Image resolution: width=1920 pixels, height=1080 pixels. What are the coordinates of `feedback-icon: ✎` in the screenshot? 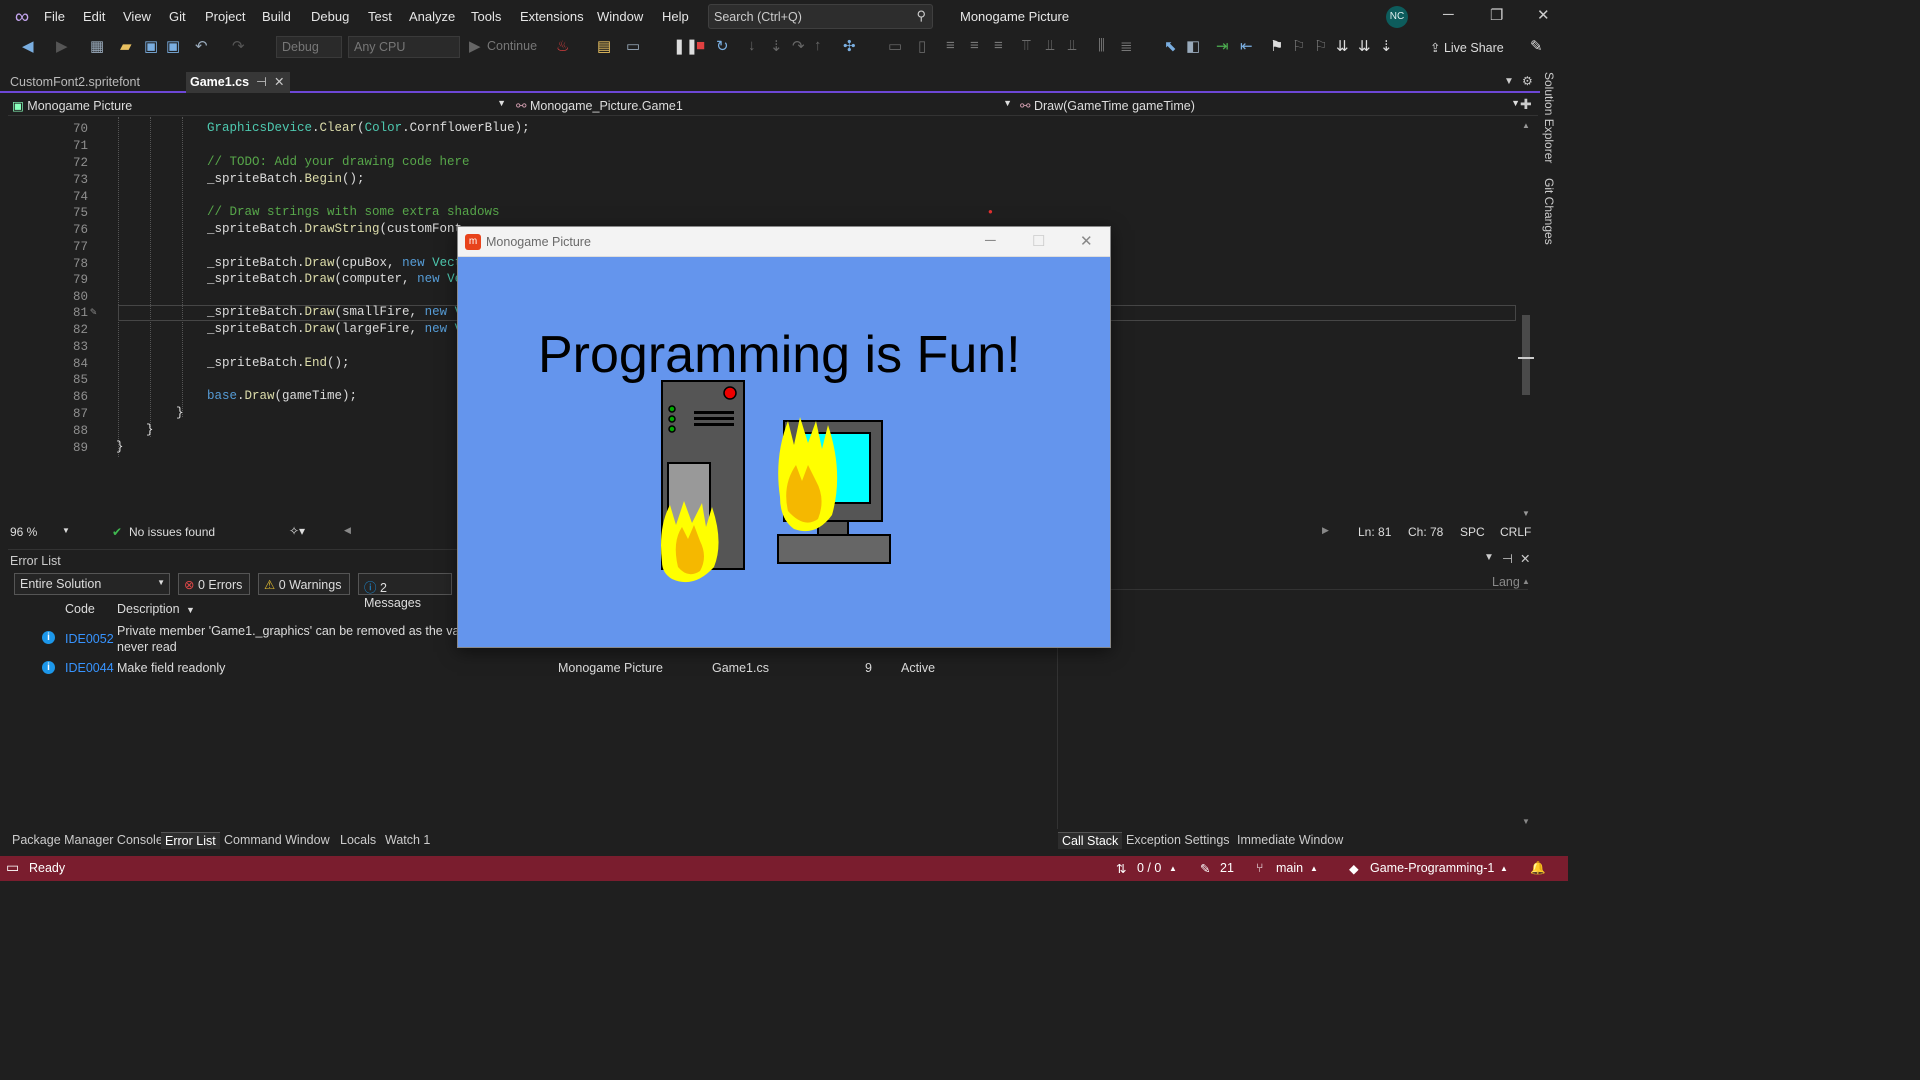 It's located at (1536, 46).